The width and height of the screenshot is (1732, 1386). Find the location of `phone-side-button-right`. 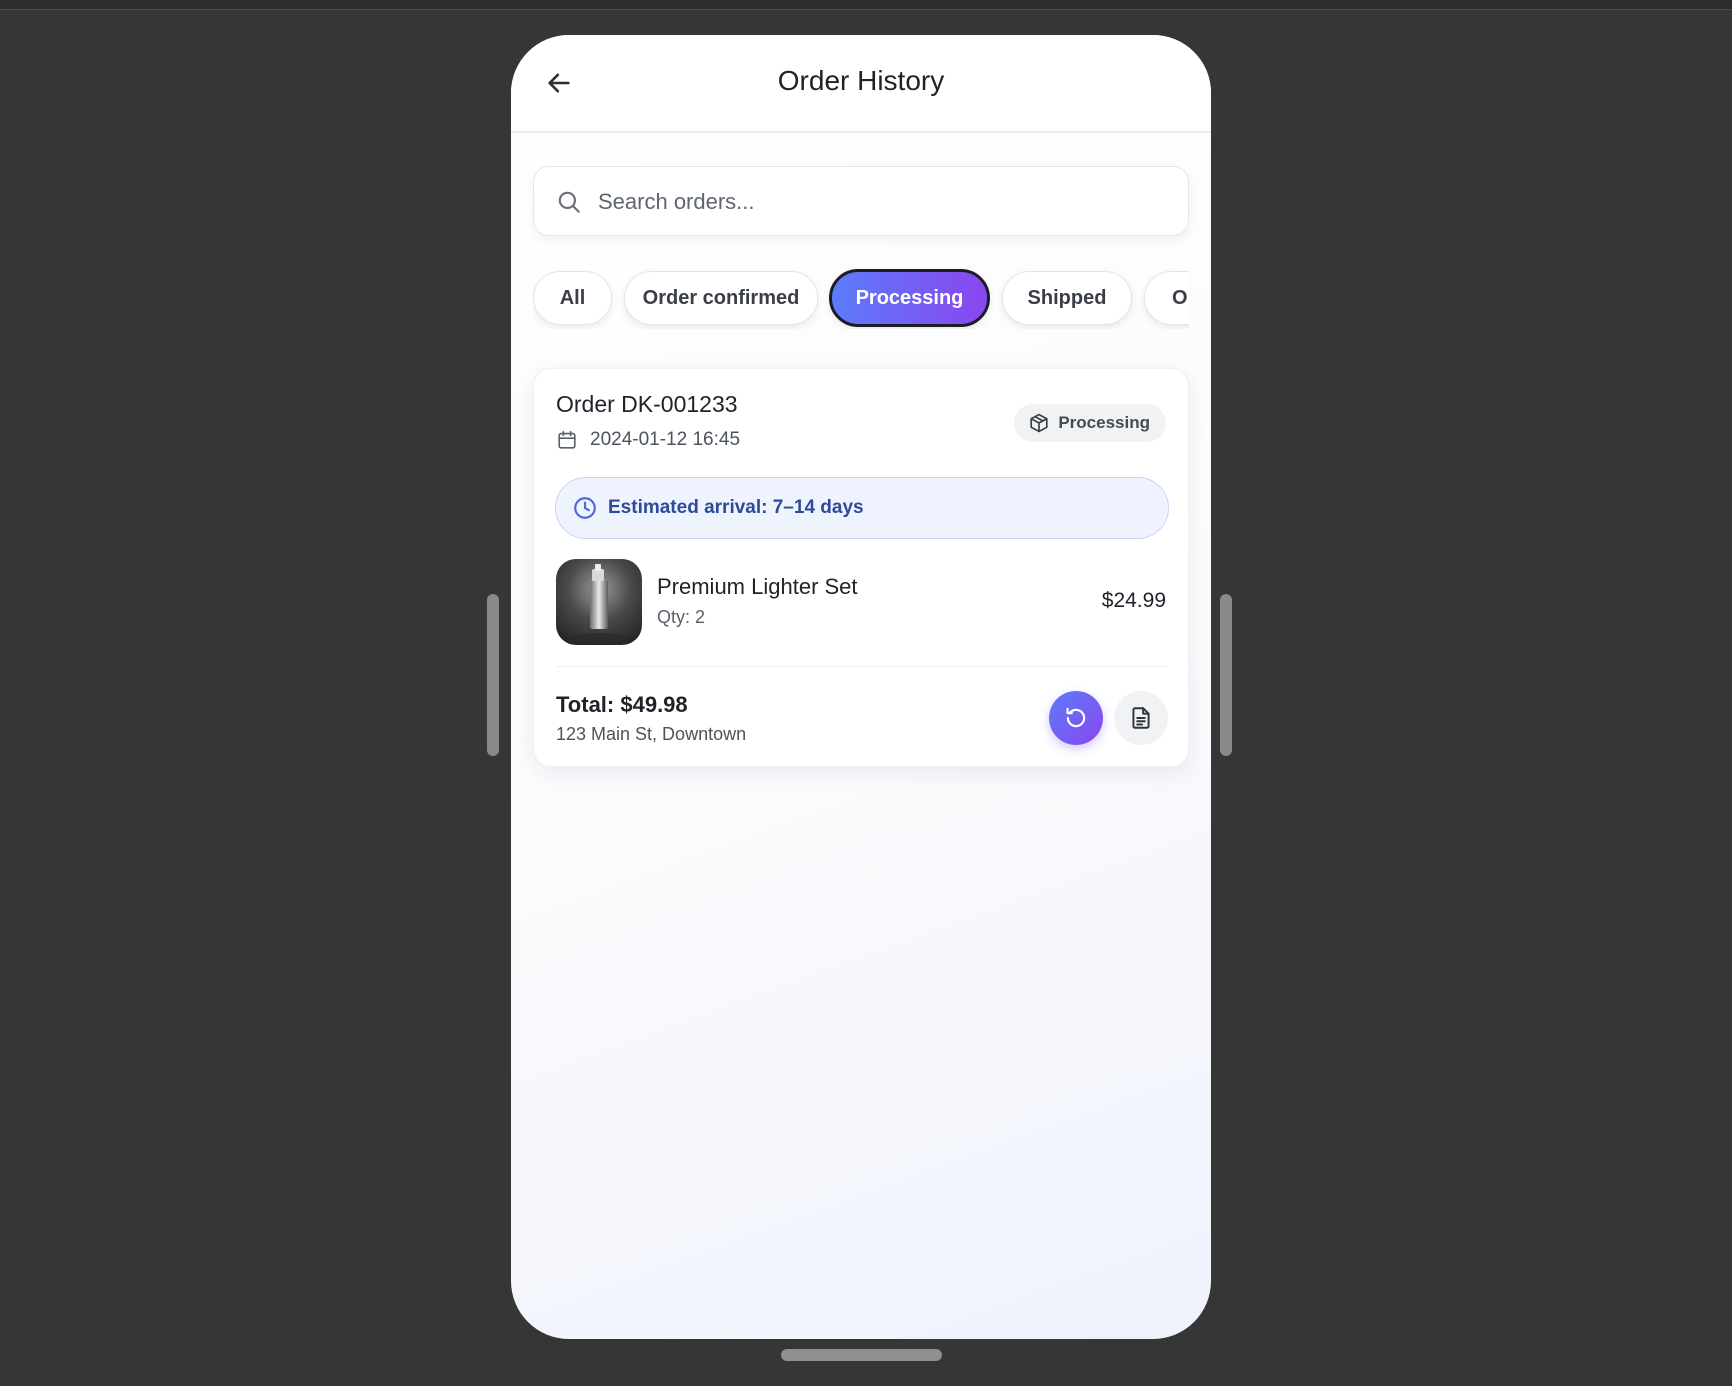

phone-side-button-right is located at coordinates (1226, 675).